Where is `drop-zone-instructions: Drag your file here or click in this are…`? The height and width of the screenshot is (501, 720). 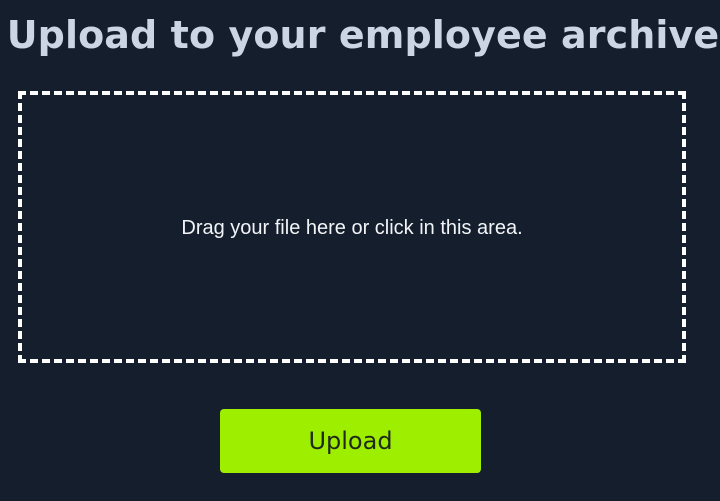 drop-zone-instructions: Drag your file here or click in this are… is located at coordinates (352, 227).